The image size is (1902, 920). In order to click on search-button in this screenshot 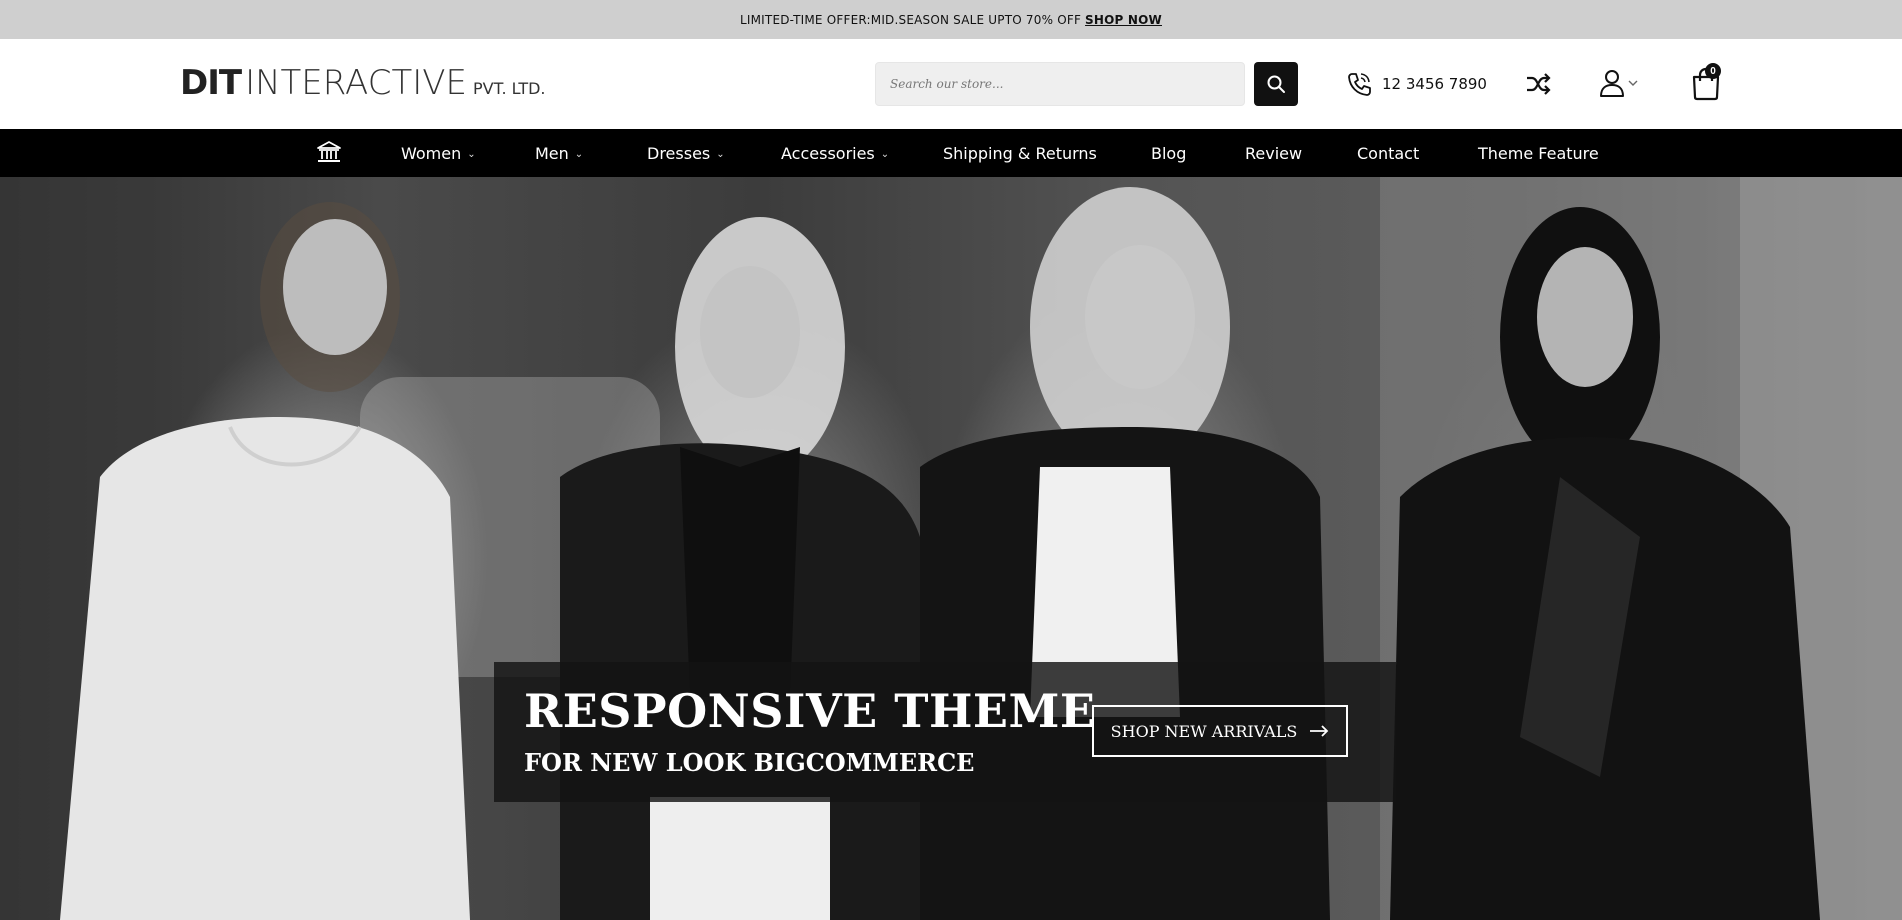, I will do `click(1276, 84)`.